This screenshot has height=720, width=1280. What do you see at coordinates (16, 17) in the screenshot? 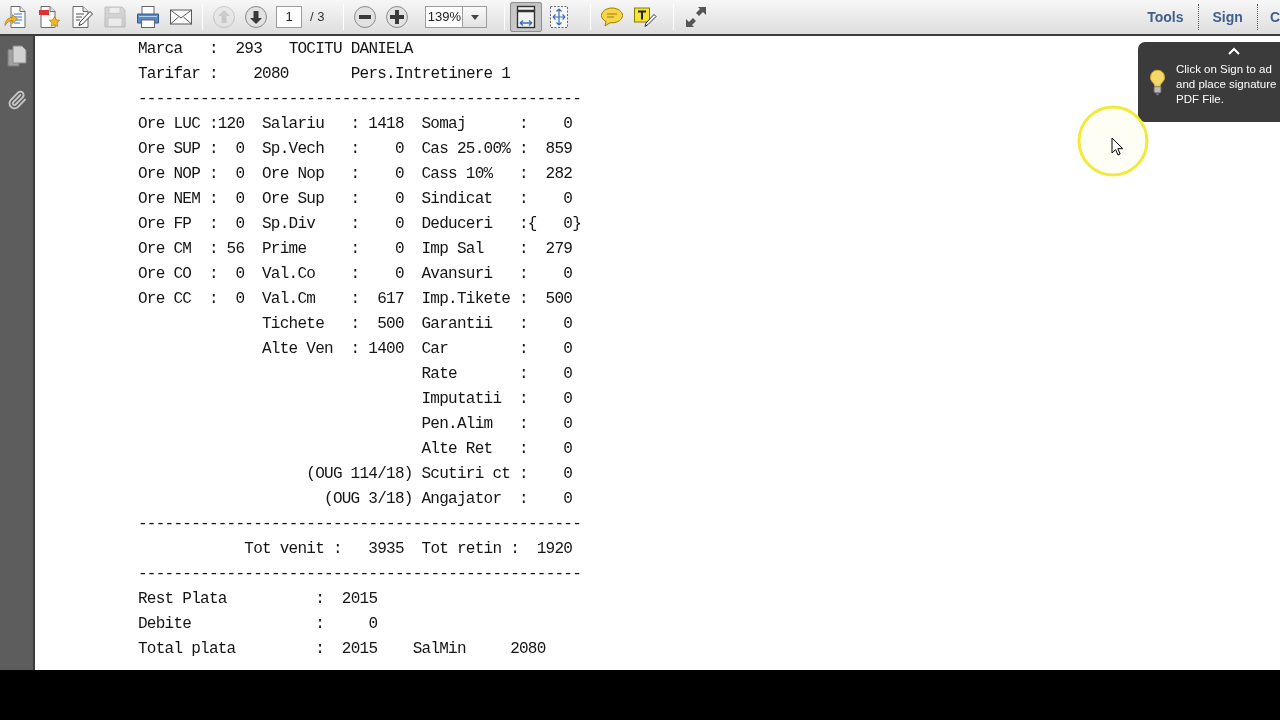
I see `document-arrow-icon` at bounding box center [16, 17].